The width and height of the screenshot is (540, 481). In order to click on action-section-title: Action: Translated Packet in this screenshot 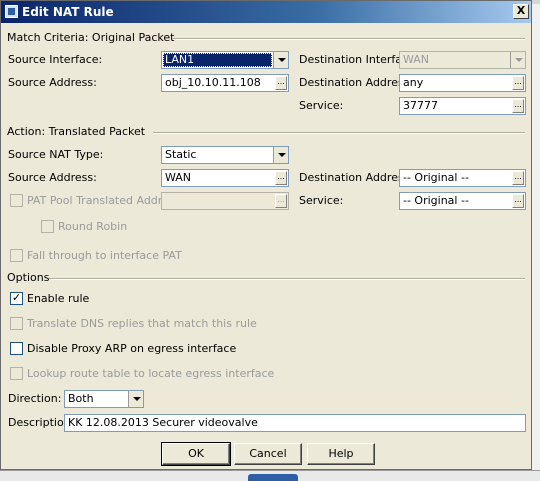, I will do `click(76, 131)`.